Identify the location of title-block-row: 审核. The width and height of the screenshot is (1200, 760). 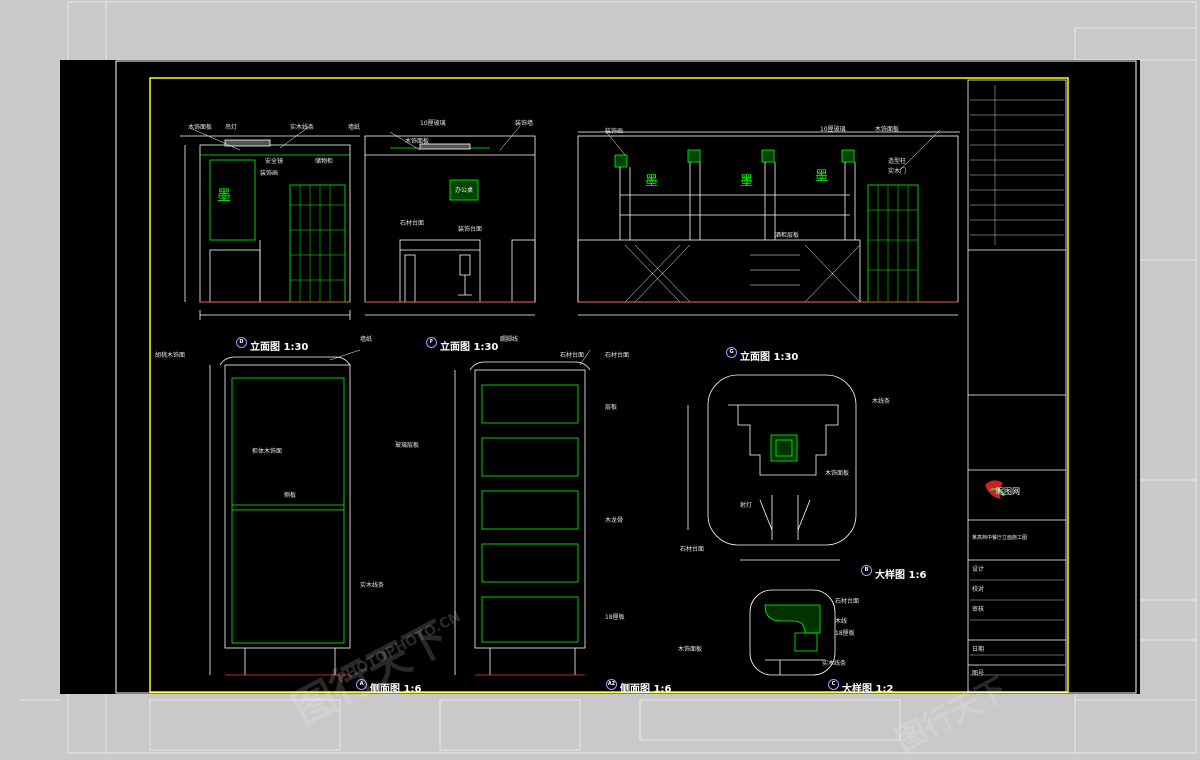
(978, 609).